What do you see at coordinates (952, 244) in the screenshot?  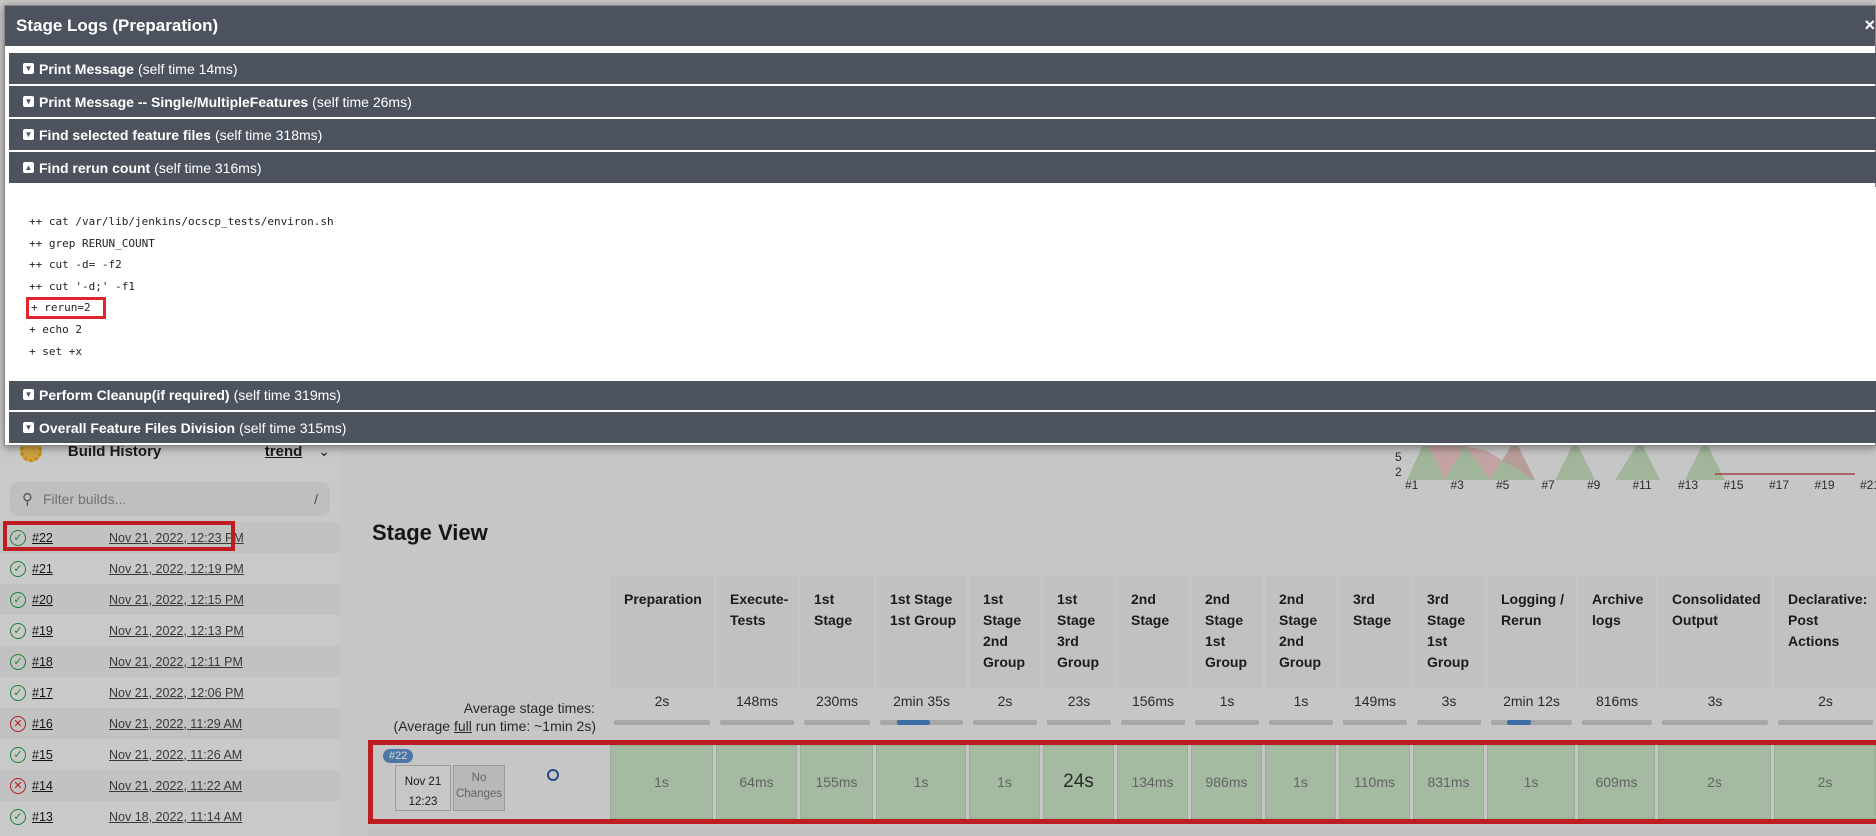 I see `log-line: ++ grep RERUN_COUNT` at bounding box center [952, 244].